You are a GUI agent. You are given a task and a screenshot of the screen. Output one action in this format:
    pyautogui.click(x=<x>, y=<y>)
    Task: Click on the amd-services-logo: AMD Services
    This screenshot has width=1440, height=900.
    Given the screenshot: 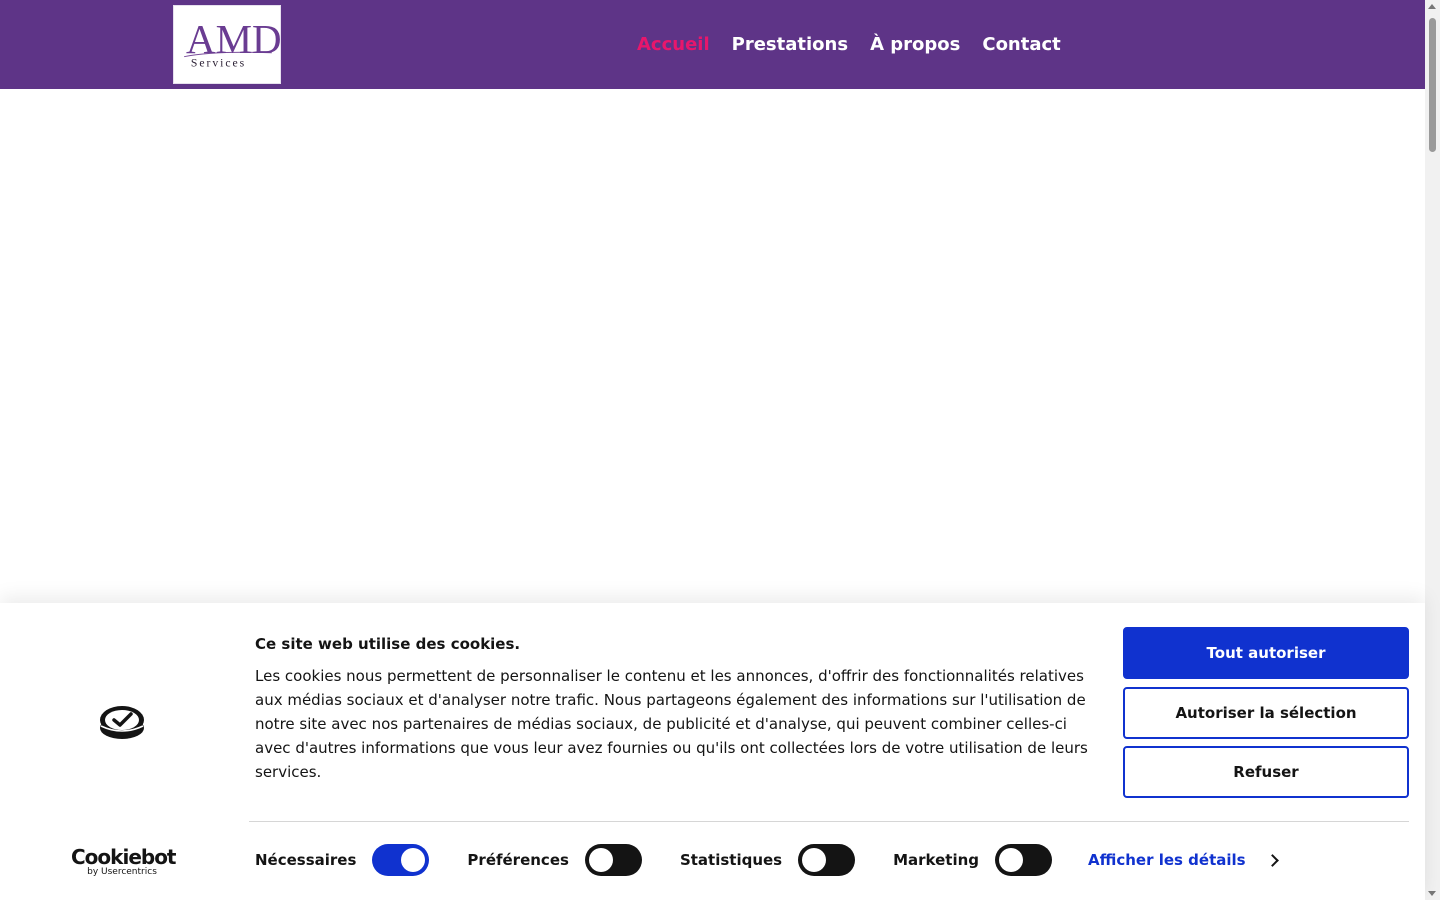 What is the action you would take?
    pyautogui.click(x=232, y=43)
    